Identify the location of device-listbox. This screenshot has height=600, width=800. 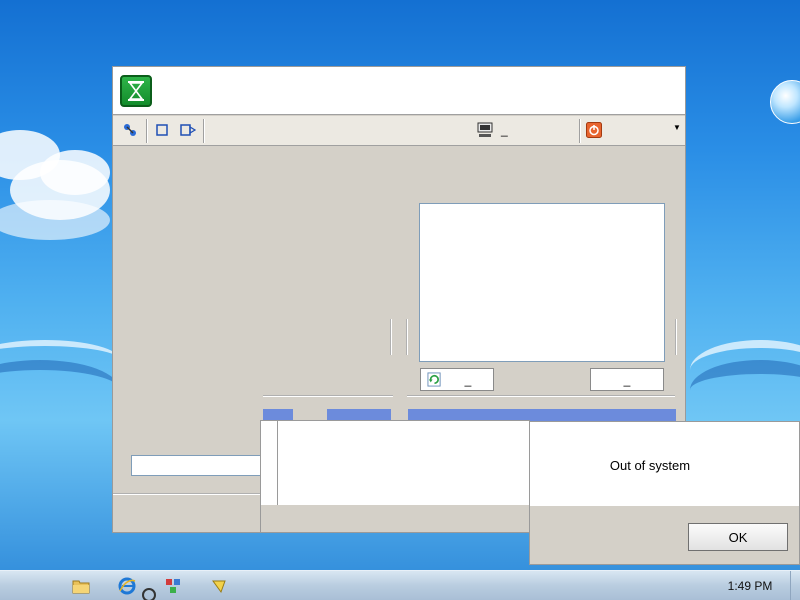
(542, 282).